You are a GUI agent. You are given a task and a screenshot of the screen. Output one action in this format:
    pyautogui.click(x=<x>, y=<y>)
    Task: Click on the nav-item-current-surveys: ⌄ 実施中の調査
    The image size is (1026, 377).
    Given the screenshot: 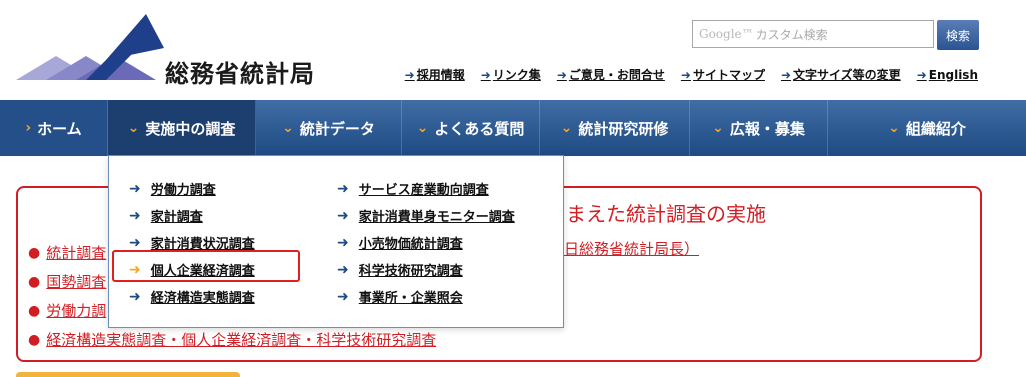 What is the action you would take?
    pyautogui.click(x=182, y=128)
    